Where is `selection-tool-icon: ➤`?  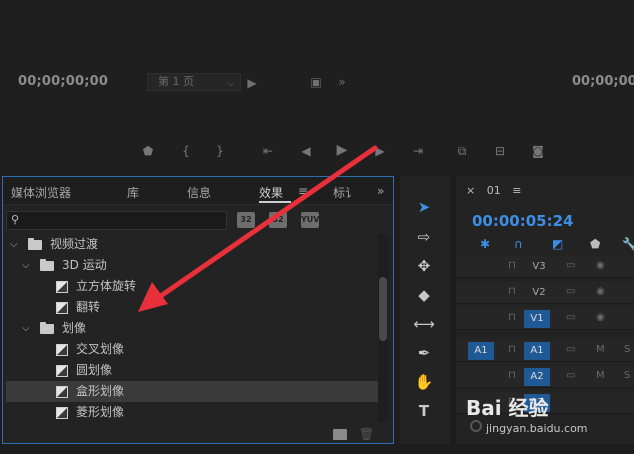 selection-tool-icon: ➤ is located at coordinates (424, 207).